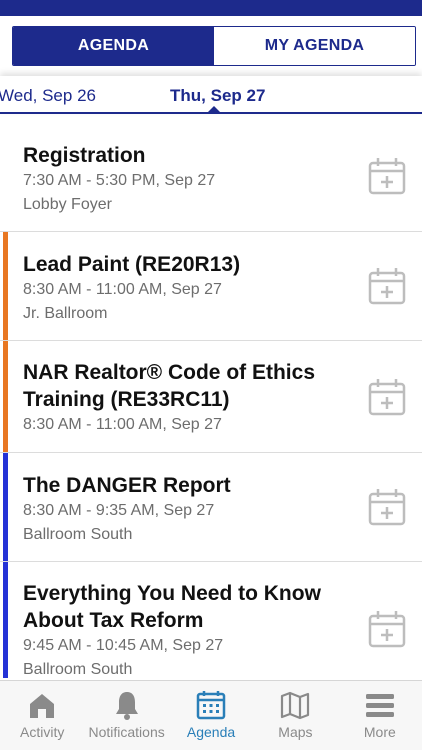 This screenshot has width=422, height=750. I want to click on session-room: Lobby Foyer, so click(67, 204).